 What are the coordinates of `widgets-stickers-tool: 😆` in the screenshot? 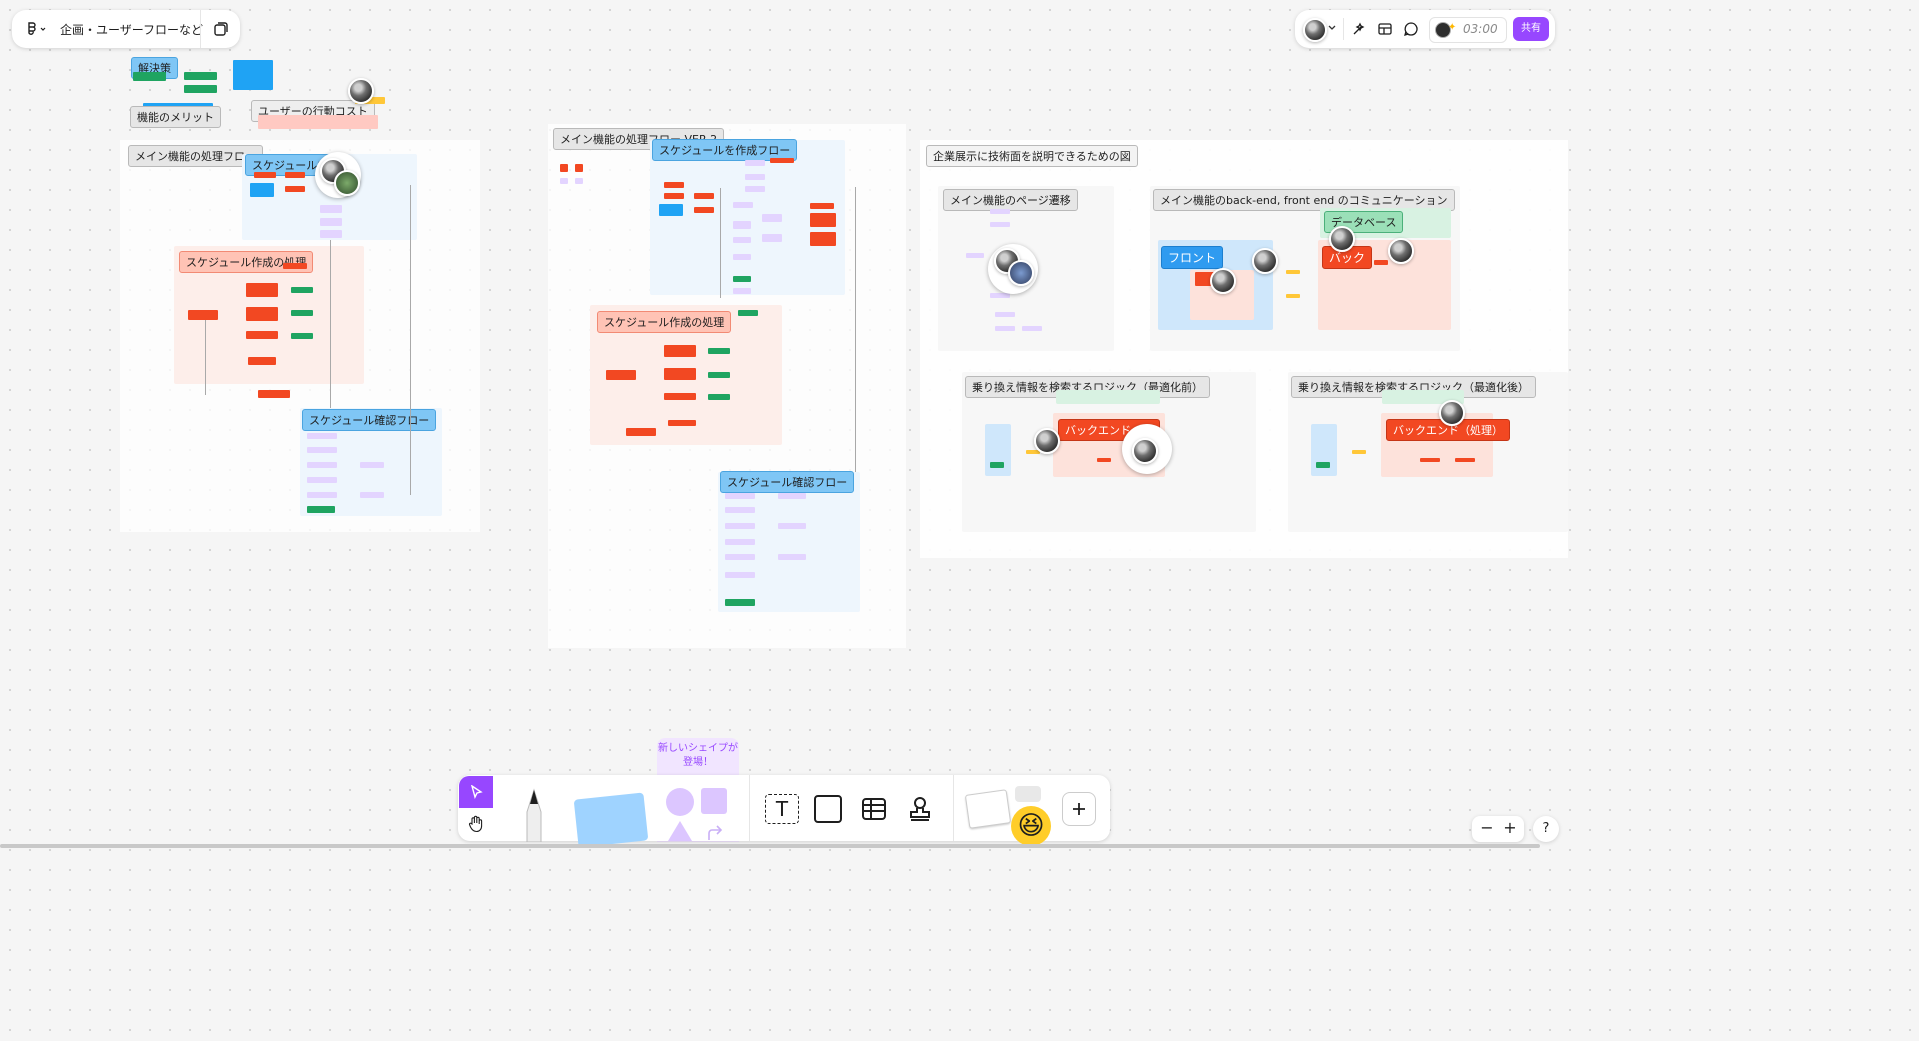 It's located at (1008, 814).